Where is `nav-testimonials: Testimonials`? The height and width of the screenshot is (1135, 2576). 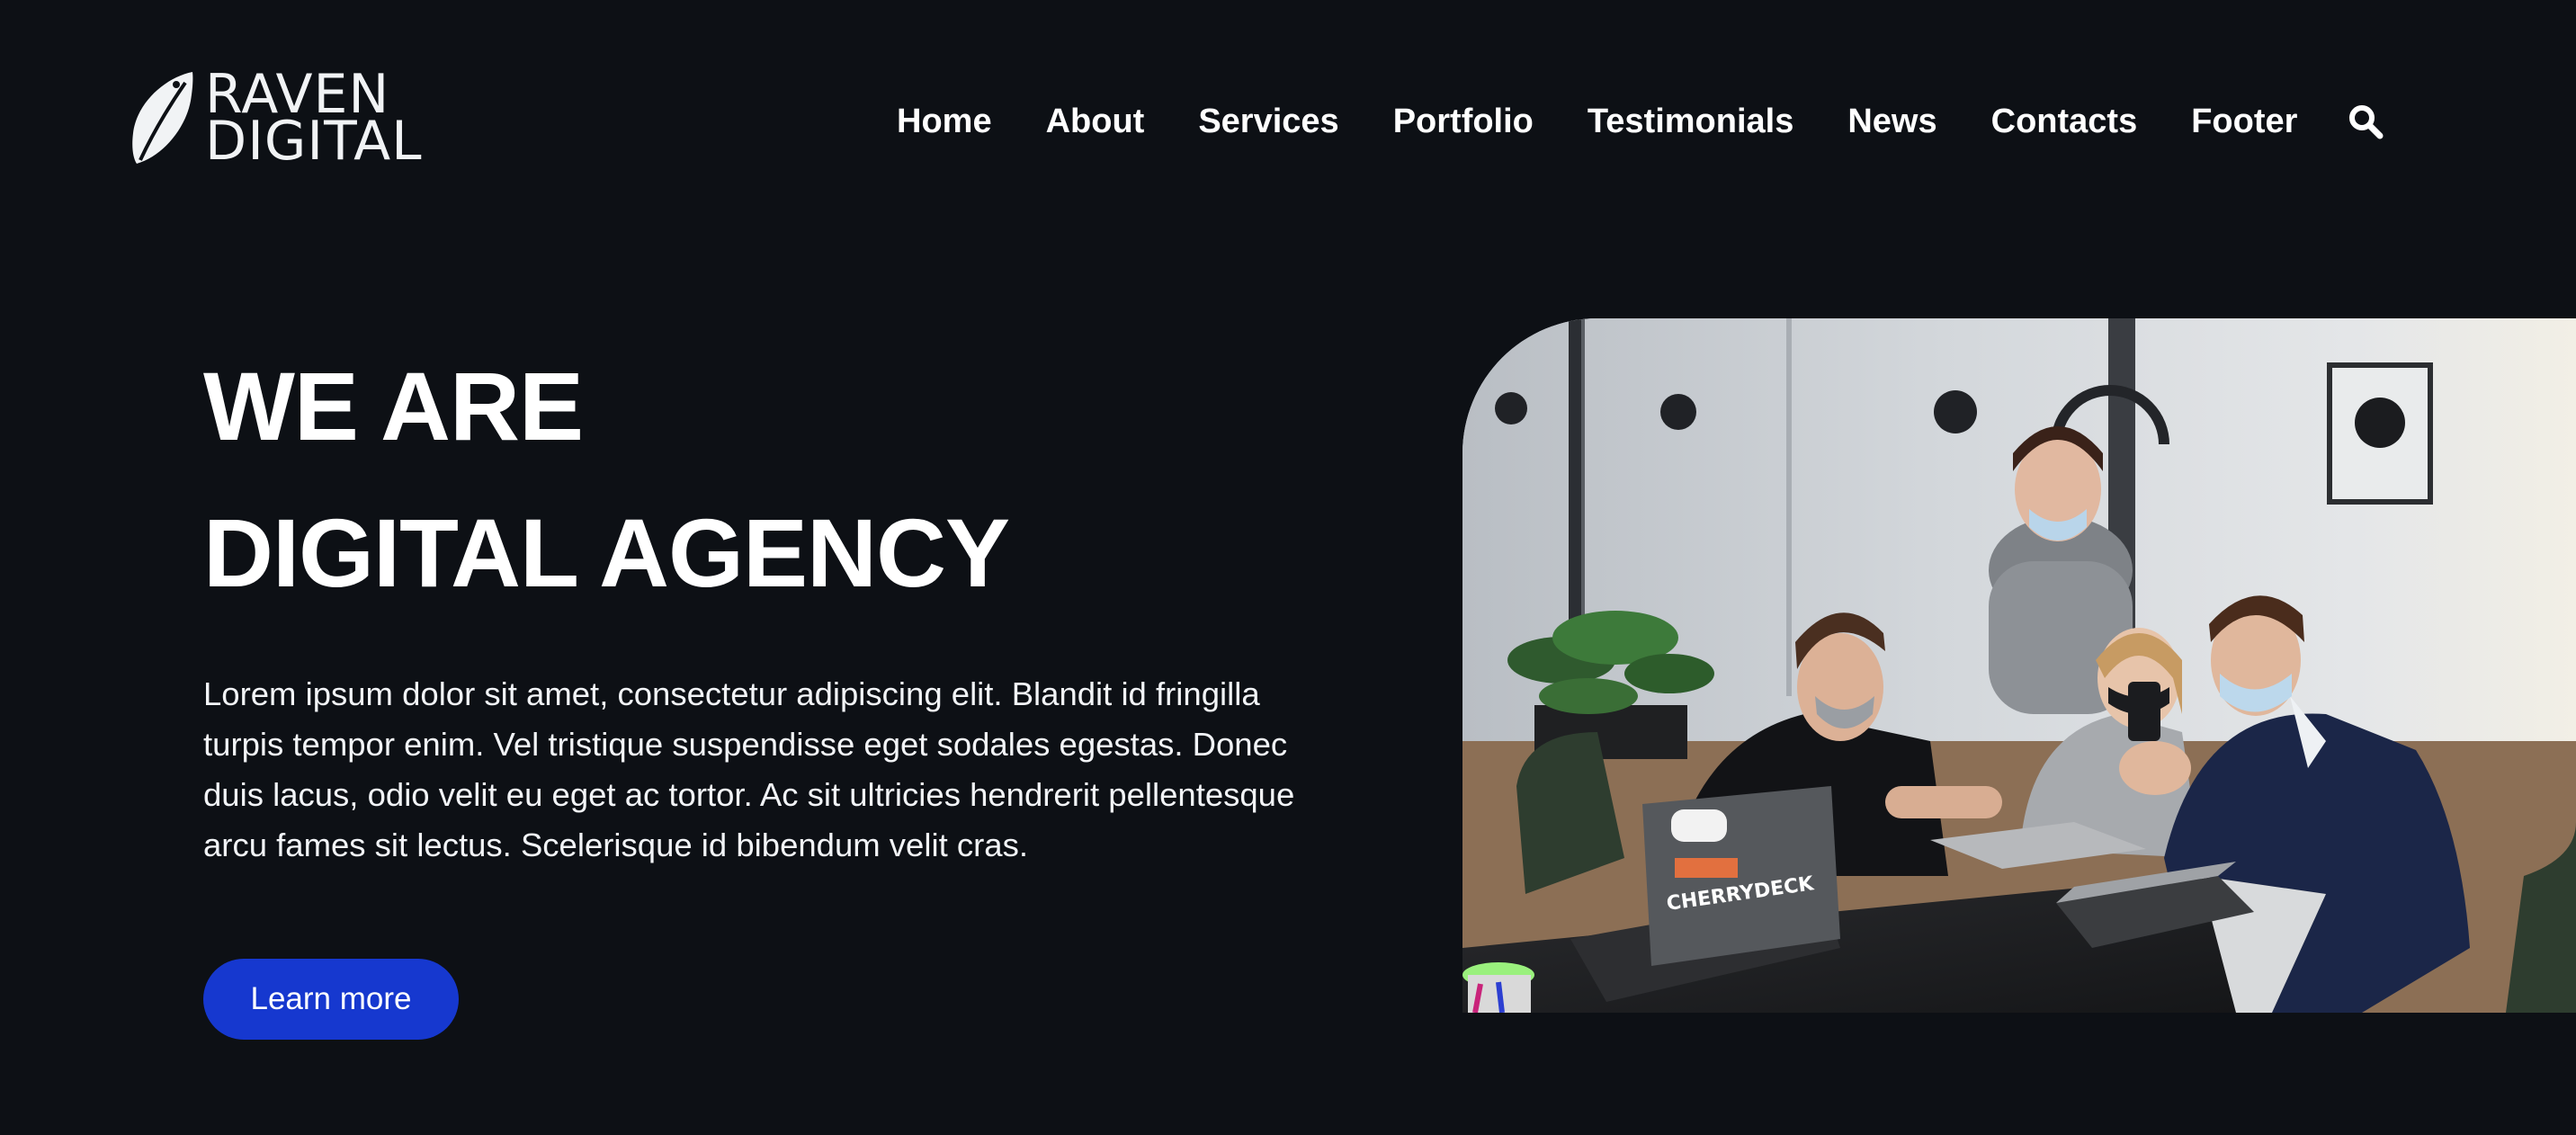
nav-testimonials: Testimonials is located at coordinates (1690, 121).